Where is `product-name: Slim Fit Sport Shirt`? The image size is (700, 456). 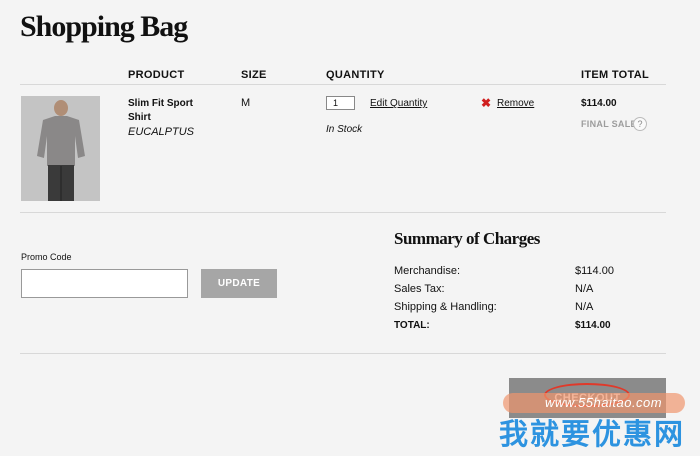
product-name: Slim Fit Sport Shirt is located at coordinates (168, 111).